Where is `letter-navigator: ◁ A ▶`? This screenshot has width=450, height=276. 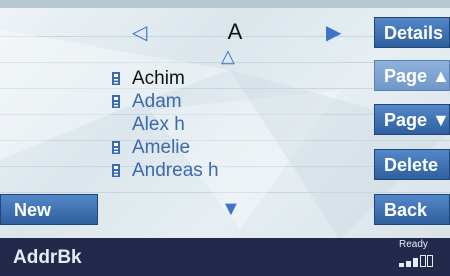
letter-navigator: ◁ A ▶ is located at coordinates (240, 33).